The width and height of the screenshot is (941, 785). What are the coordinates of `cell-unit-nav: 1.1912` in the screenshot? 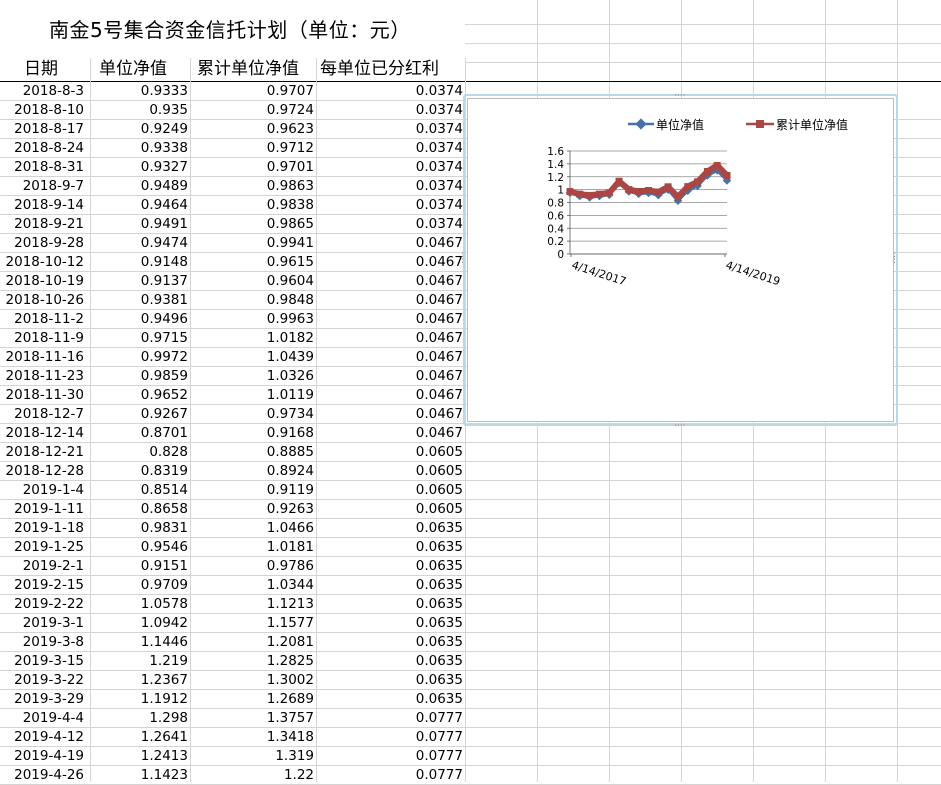 It's located at (140, 699).